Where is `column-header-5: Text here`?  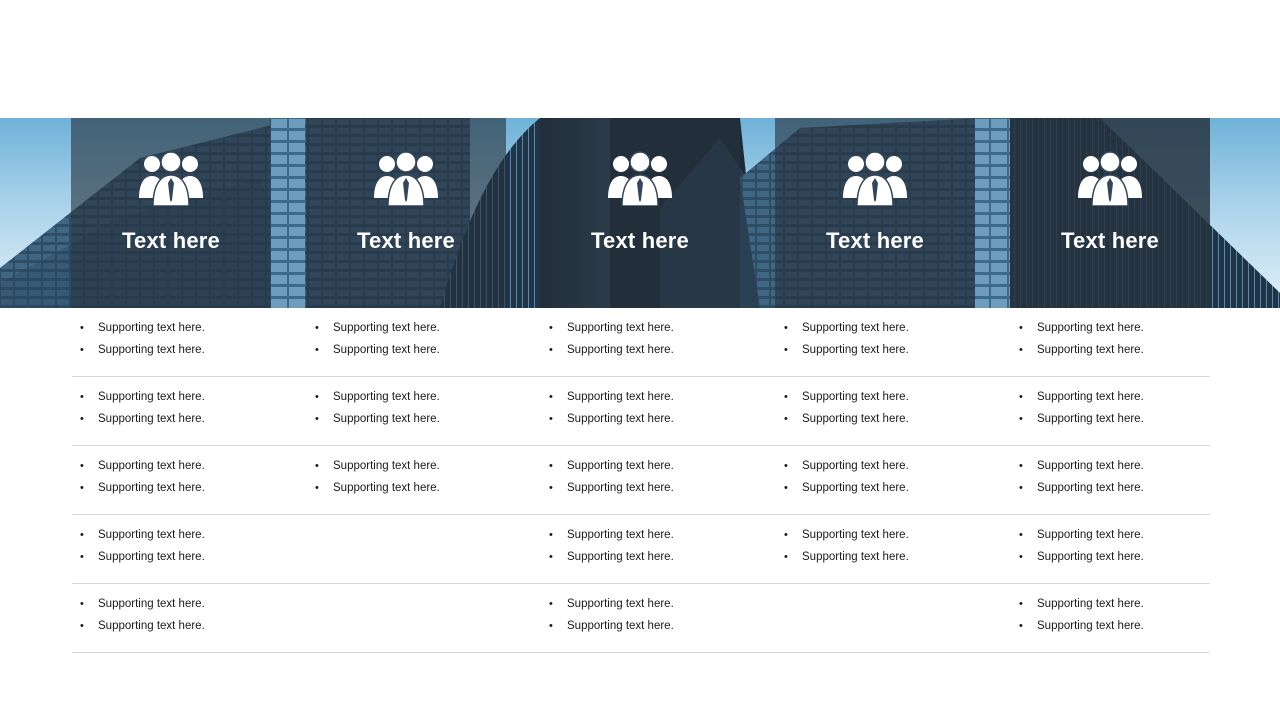
column-header-5: Text here is located at coordinates (1110, 213).